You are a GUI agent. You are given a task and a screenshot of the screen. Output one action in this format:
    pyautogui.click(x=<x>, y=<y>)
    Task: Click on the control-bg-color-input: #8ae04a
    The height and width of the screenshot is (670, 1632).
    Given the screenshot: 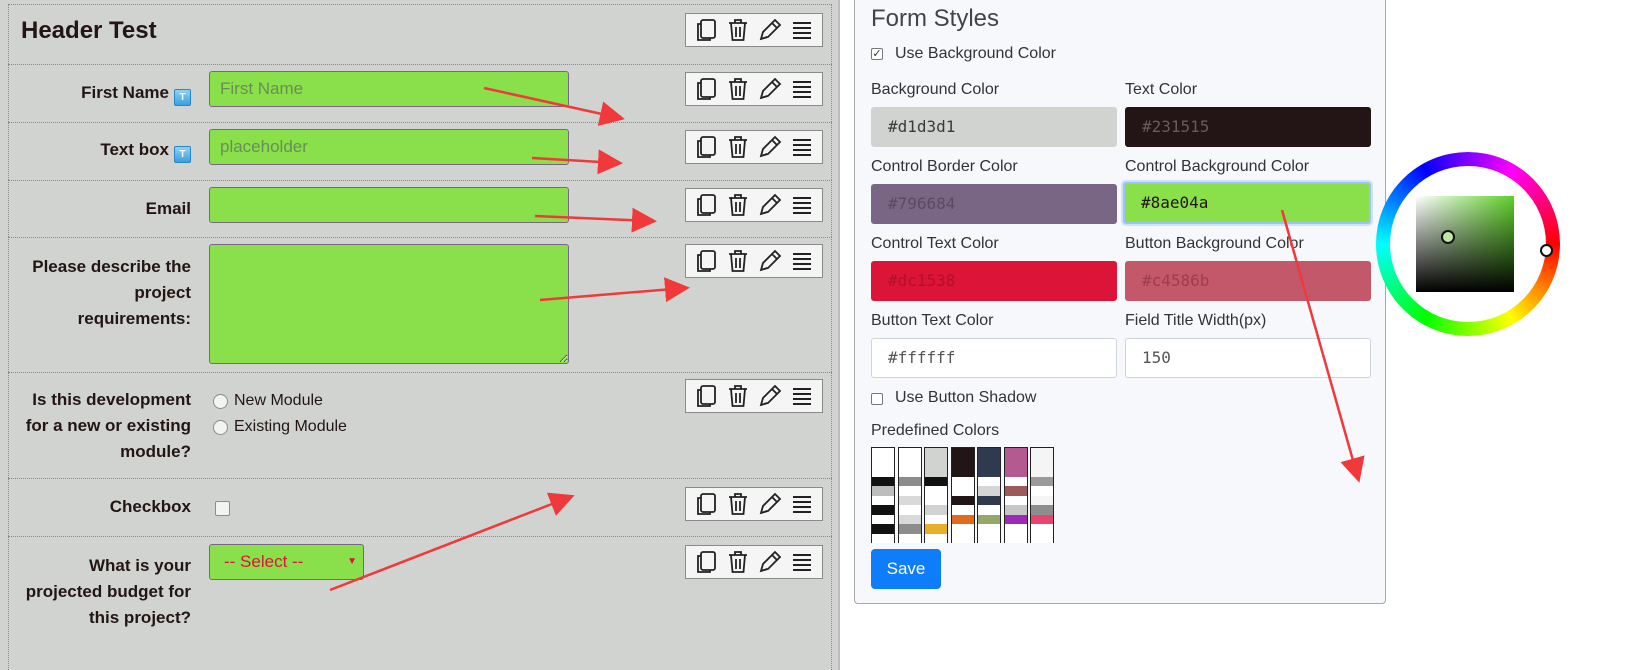 What is the action you would take?
    pyautogui.click(x=1247, y=203)
    